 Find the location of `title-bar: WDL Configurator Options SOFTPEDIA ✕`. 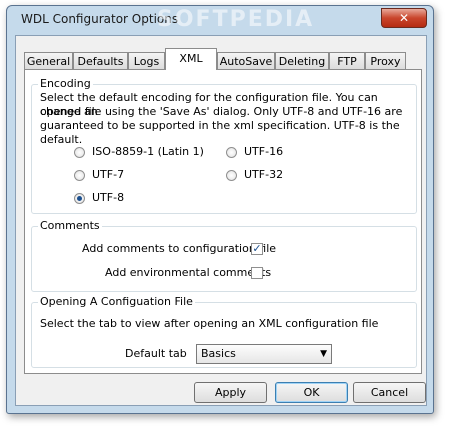

title-bar: WDL Configurator Options SOFTPEDIA ✕ is located at coordinates (220, 20).